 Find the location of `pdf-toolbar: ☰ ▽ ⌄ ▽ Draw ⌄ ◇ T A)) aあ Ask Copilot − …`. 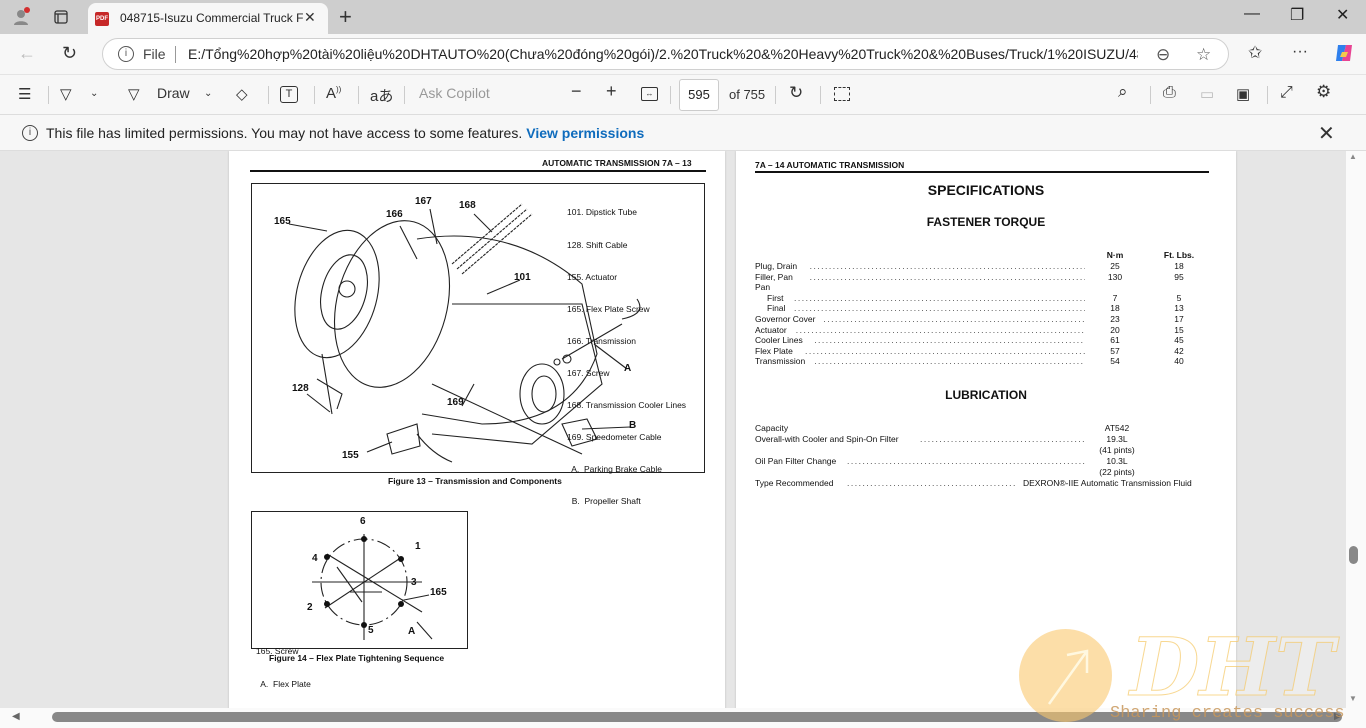

pdf-toolbar: ☰ ▽ ⌄ ▽ Draw ⌄ ◇ T A)) aあ Ask Copilot − … is located at coordinates (683, 94).